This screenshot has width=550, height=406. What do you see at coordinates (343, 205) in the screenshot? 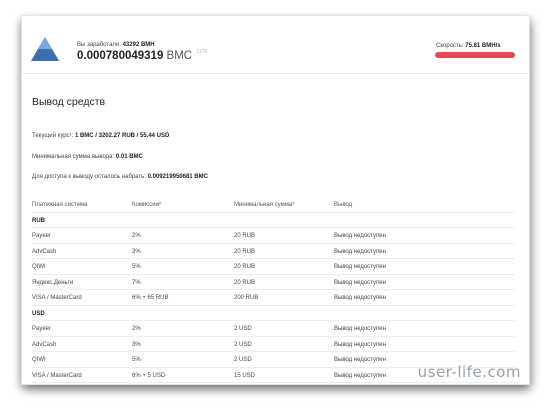
I see `column-header: Вывод` at bounding box center [343, 205].